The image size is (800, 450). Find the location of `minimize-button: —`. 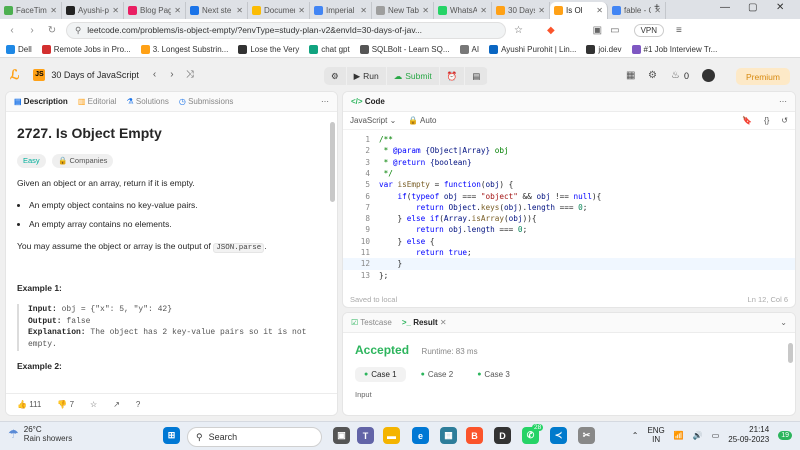

minimize-button: — is located at coordinates (725, 7).